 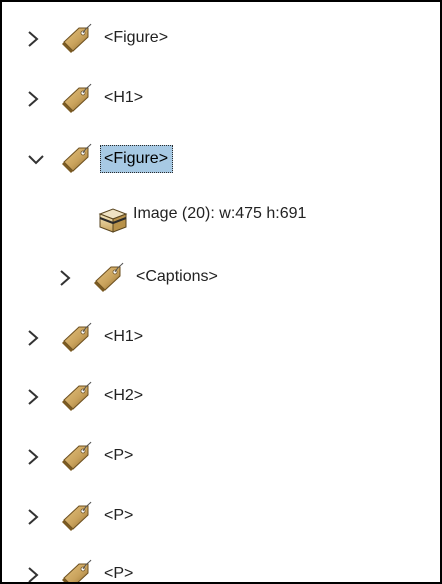 I want to click on tree-node-figure-selected: <Figure>, so click(x=221, y=159).